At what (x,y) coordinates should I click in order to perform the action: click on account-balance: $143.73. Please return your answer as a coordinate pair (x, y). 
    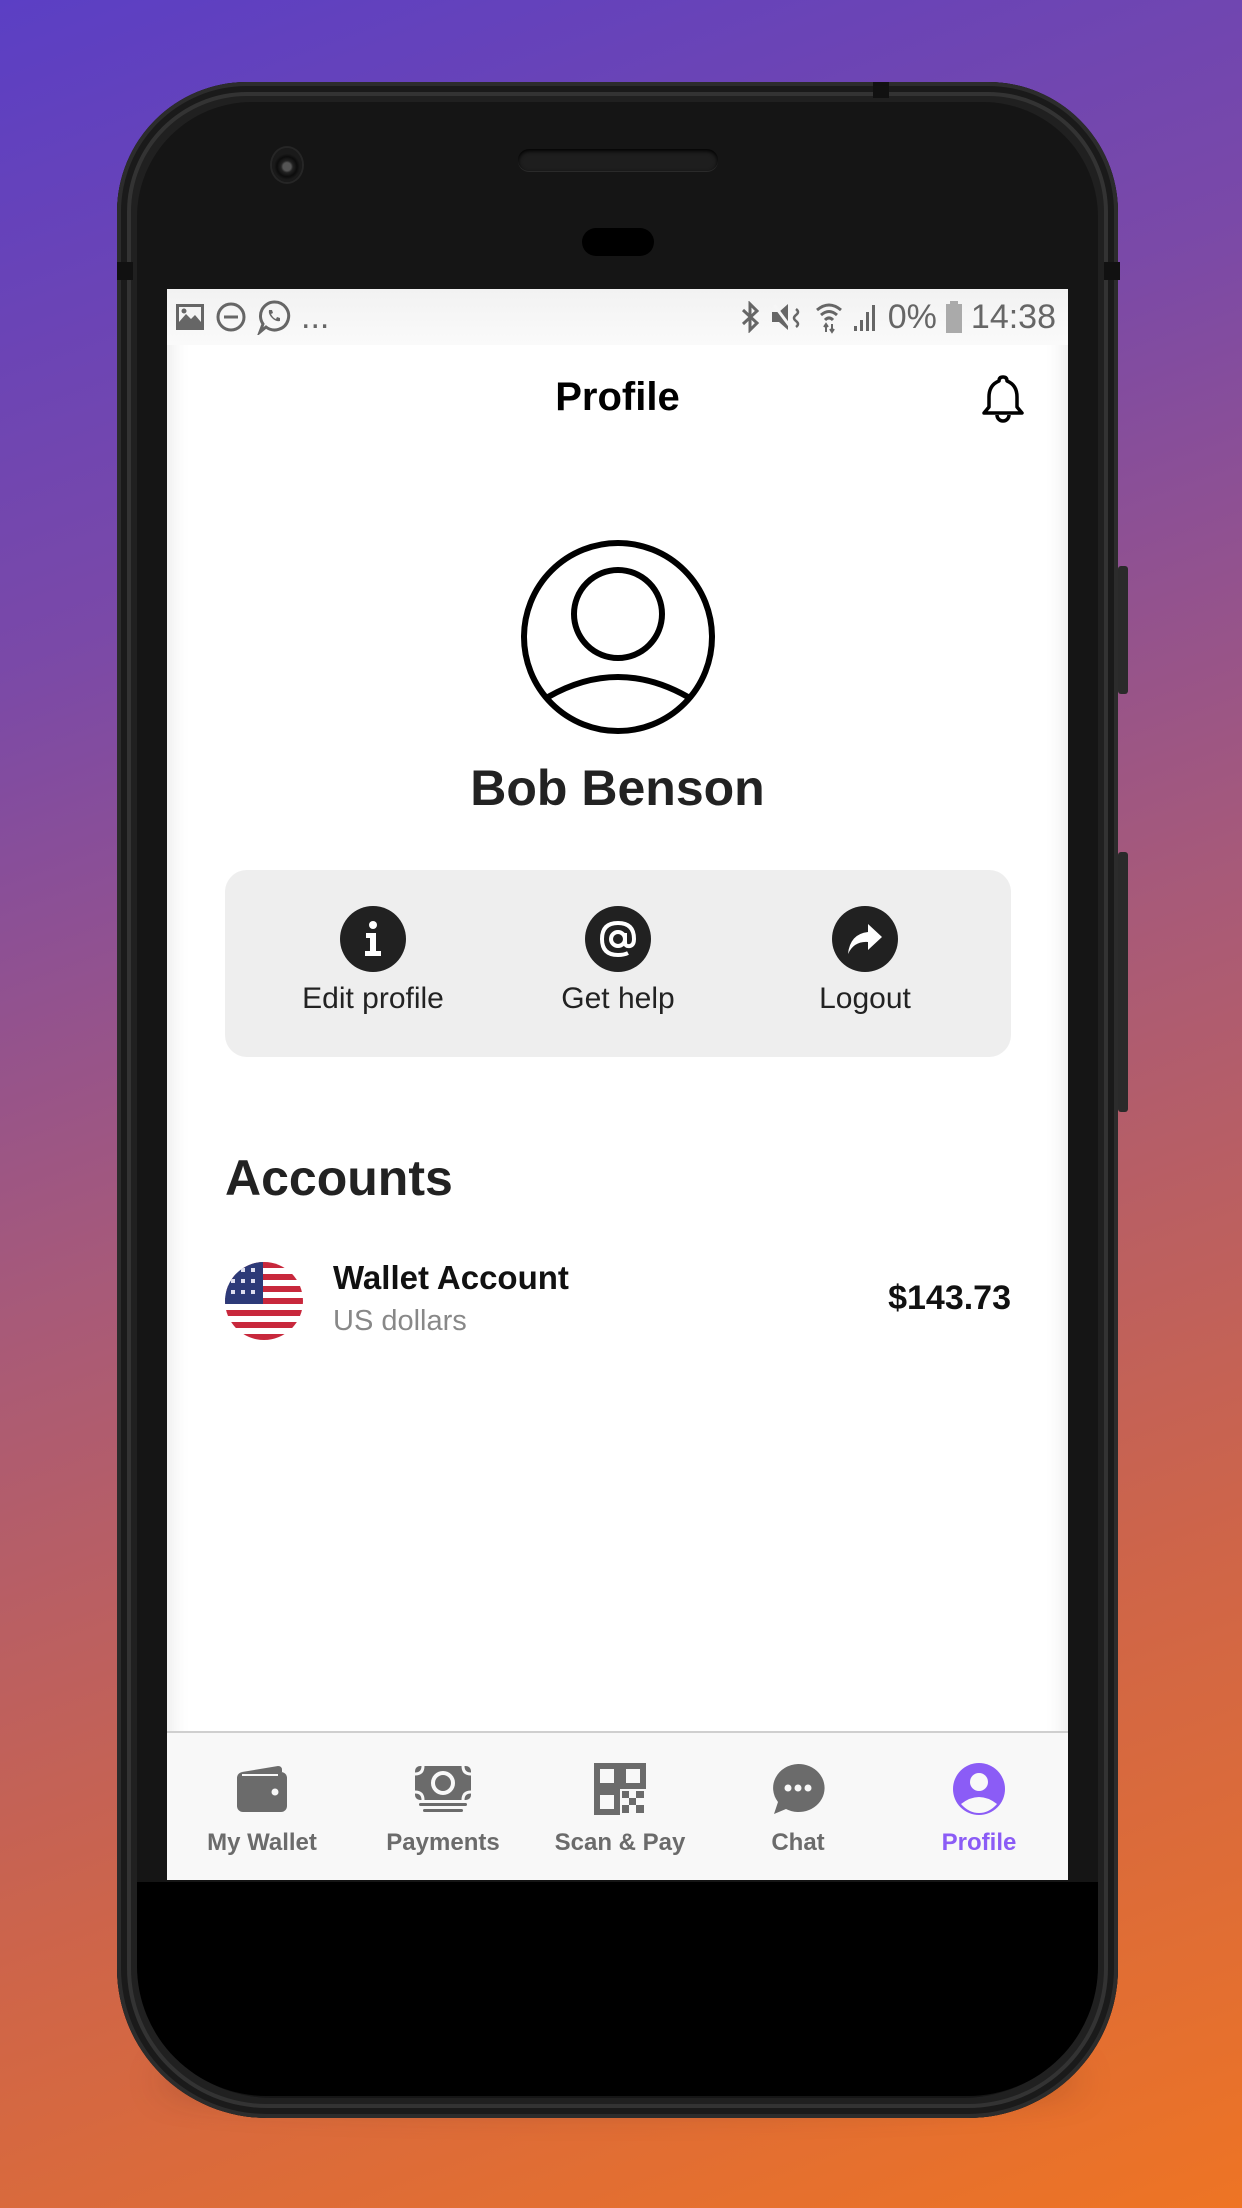
    Looking at the image, I should click on (949, 1298).